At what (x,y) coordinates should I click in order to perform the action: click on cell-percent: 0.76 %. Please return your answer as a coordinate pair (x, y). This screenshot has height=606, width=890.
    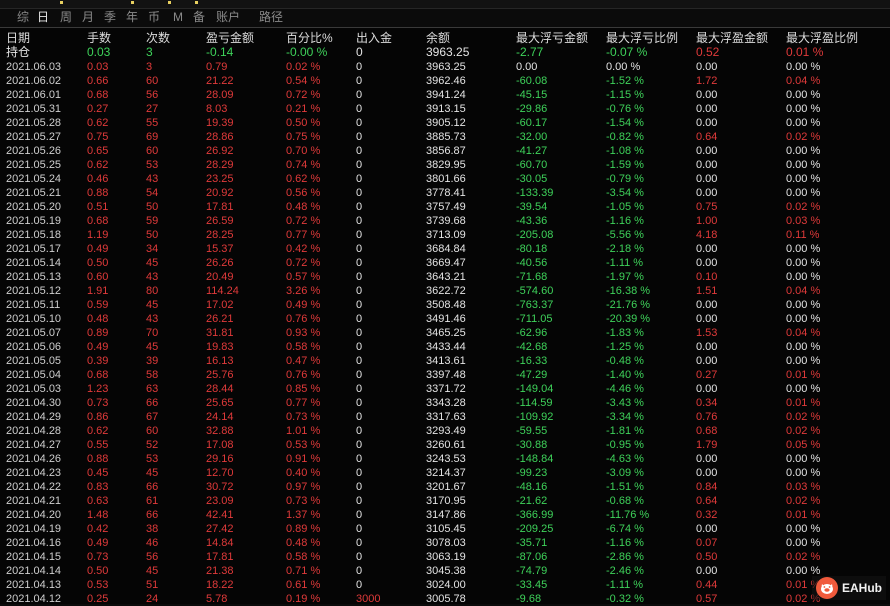
    Looking at the image, I should click on (303, 319).